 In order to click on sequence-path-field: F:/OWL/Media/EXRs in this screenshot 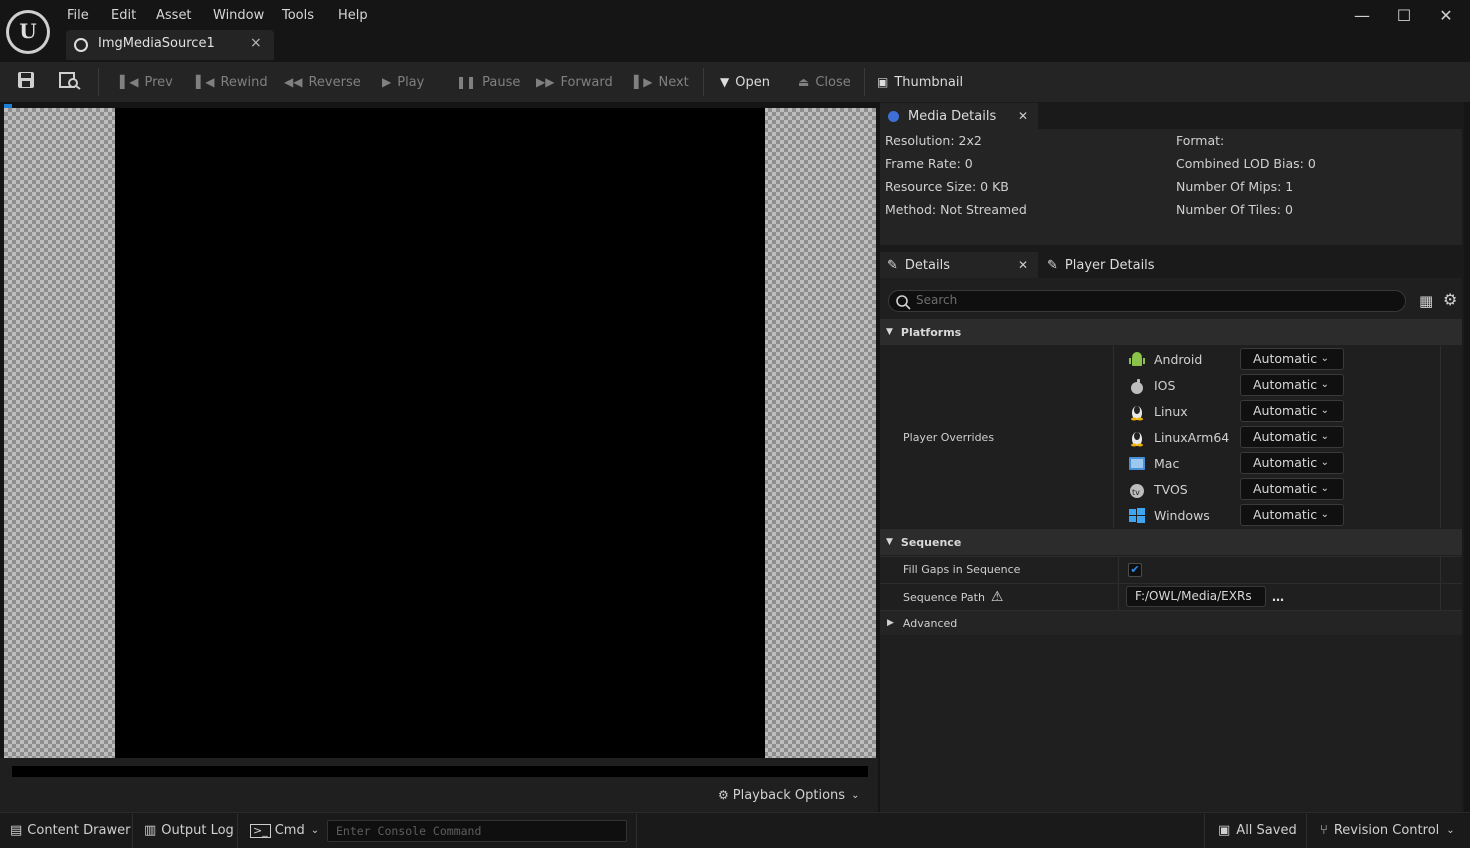, I will do `click(1196, 596)`.